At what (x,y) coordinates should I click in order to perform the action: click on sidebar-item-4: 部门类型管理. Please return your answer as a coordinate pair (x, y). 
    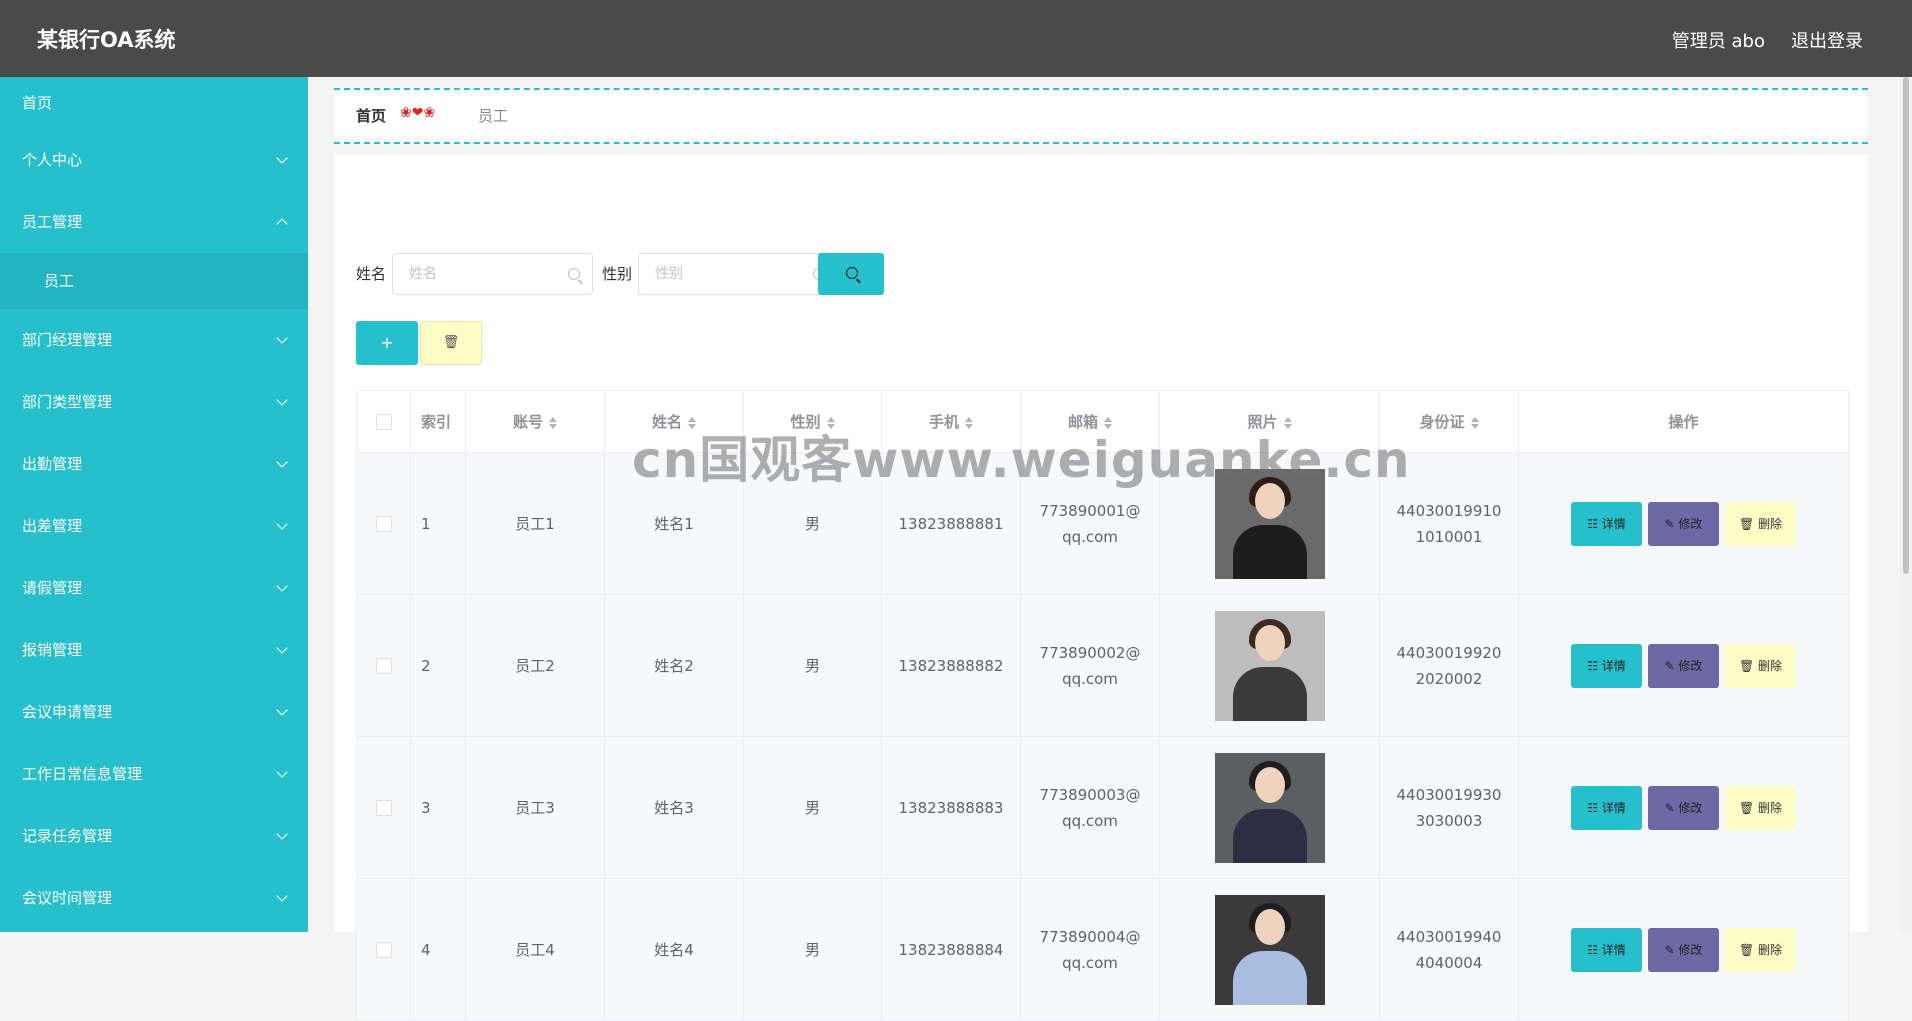
    Looking at the image, I should click on (154, 402).